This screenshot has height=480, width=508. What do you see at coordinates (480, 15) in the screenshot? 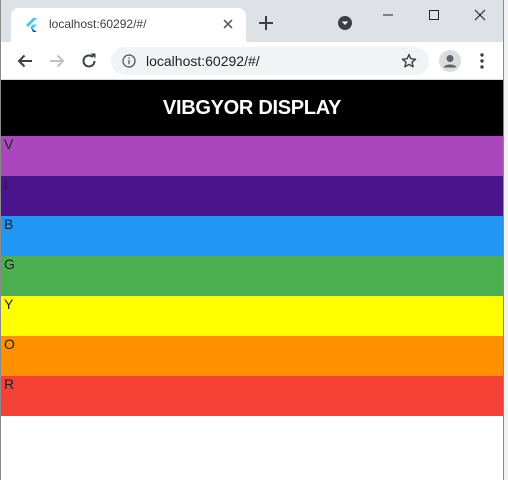
I see `close-window-icon` at bounding box center [480, 15].